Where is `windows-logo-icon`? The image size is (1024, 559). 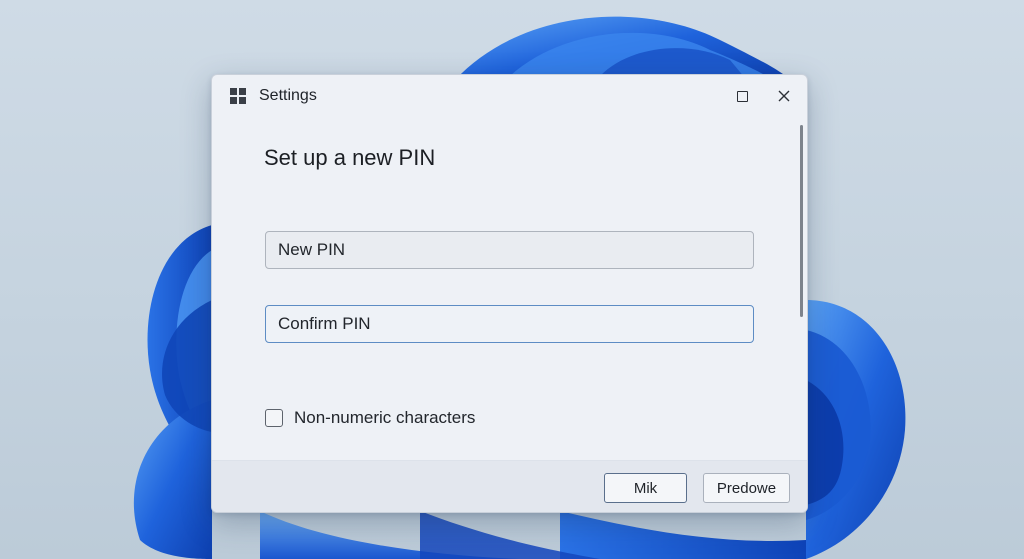
windows-logo-icon is located at coordinates (238, 96).